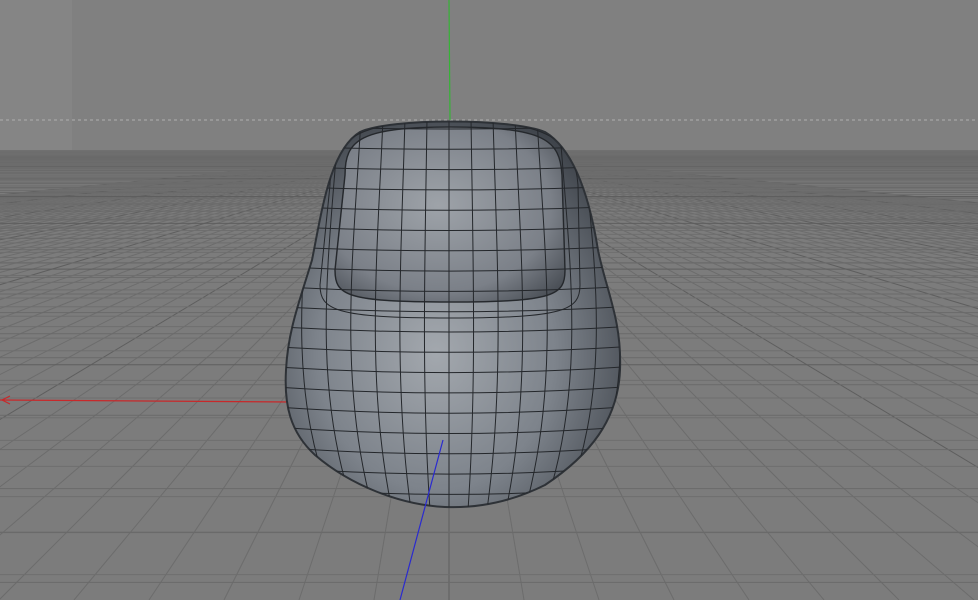  What do you see at coordinates (450, 214) in the screenshot?
I see `chair-seat-mesh` at bounding box center [450, 214].